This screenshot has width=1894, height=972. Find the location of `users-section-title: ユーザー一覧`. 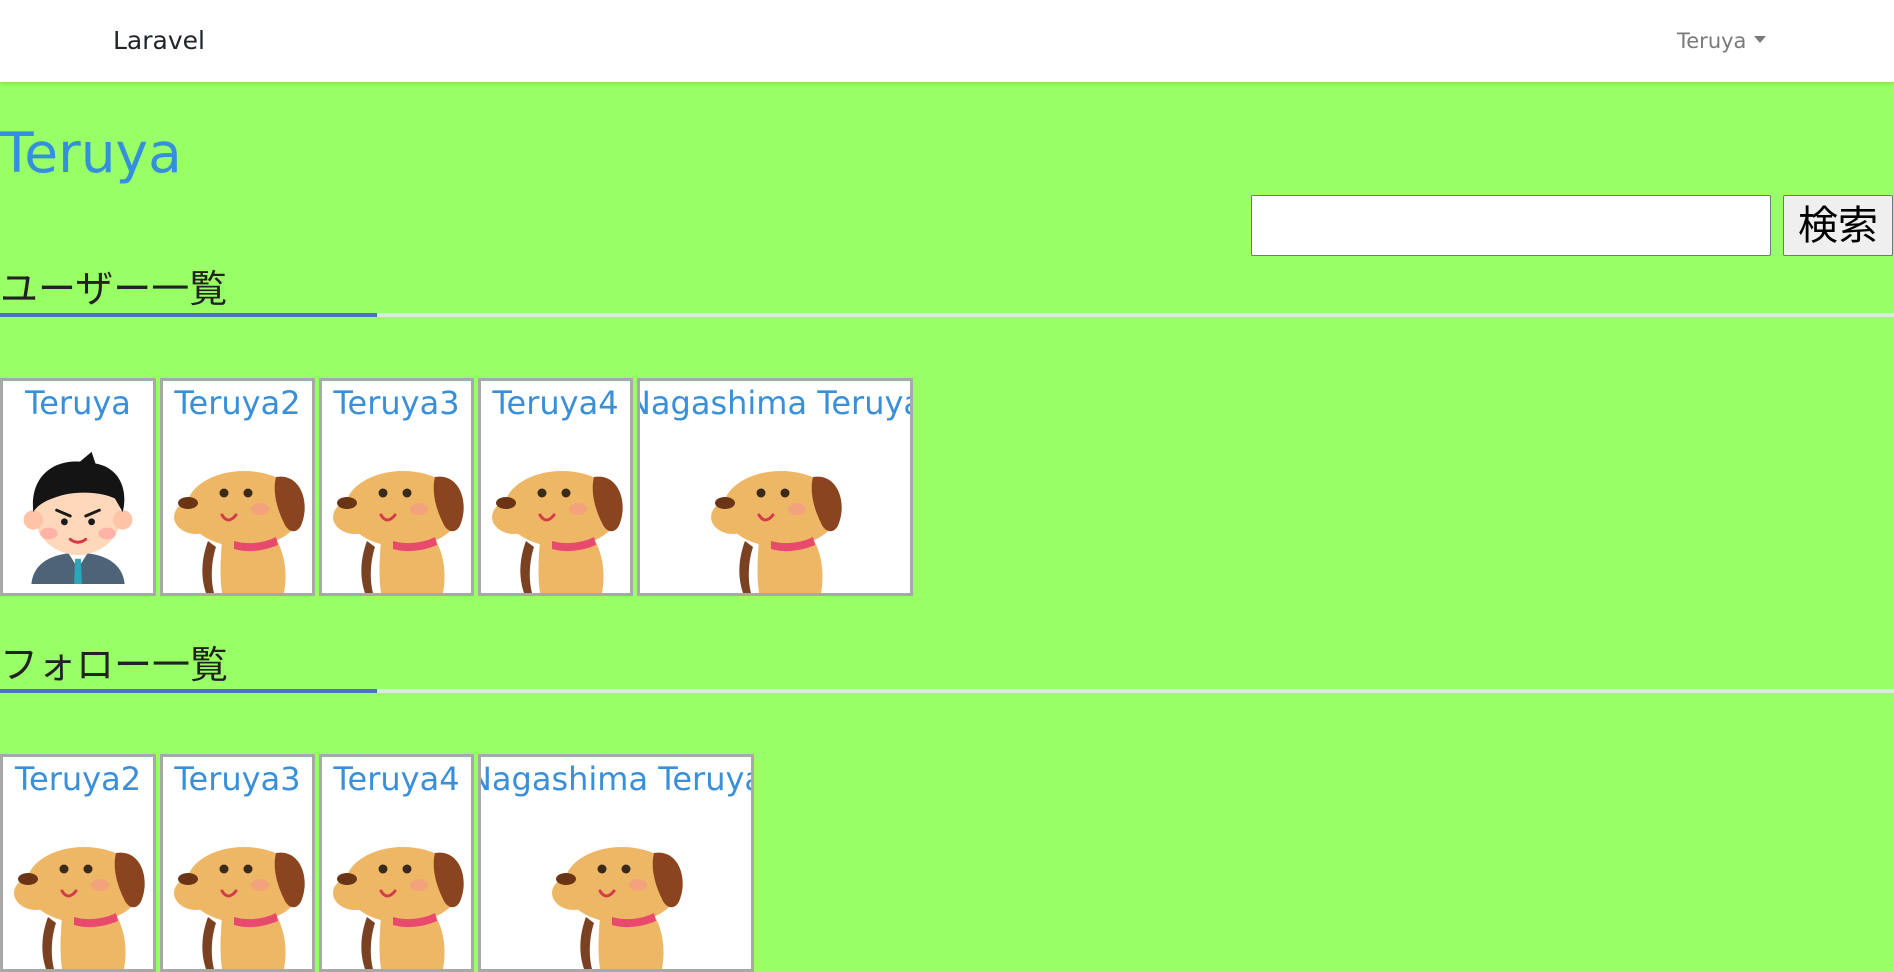

users-section-title: ユーザー一覧 is located at coordinates (114, 289).